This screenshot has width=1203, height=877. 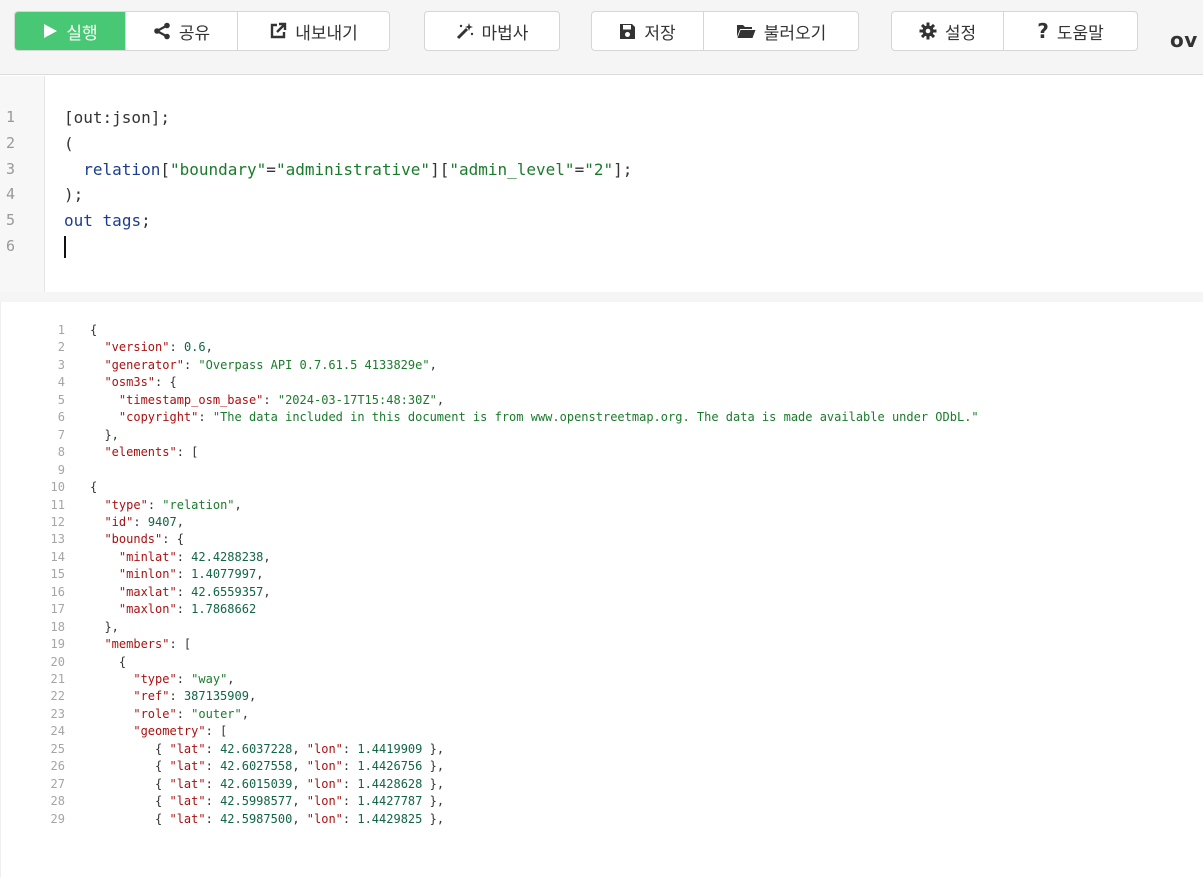 I want to click on query-token: out, so click(x=78, y=221).